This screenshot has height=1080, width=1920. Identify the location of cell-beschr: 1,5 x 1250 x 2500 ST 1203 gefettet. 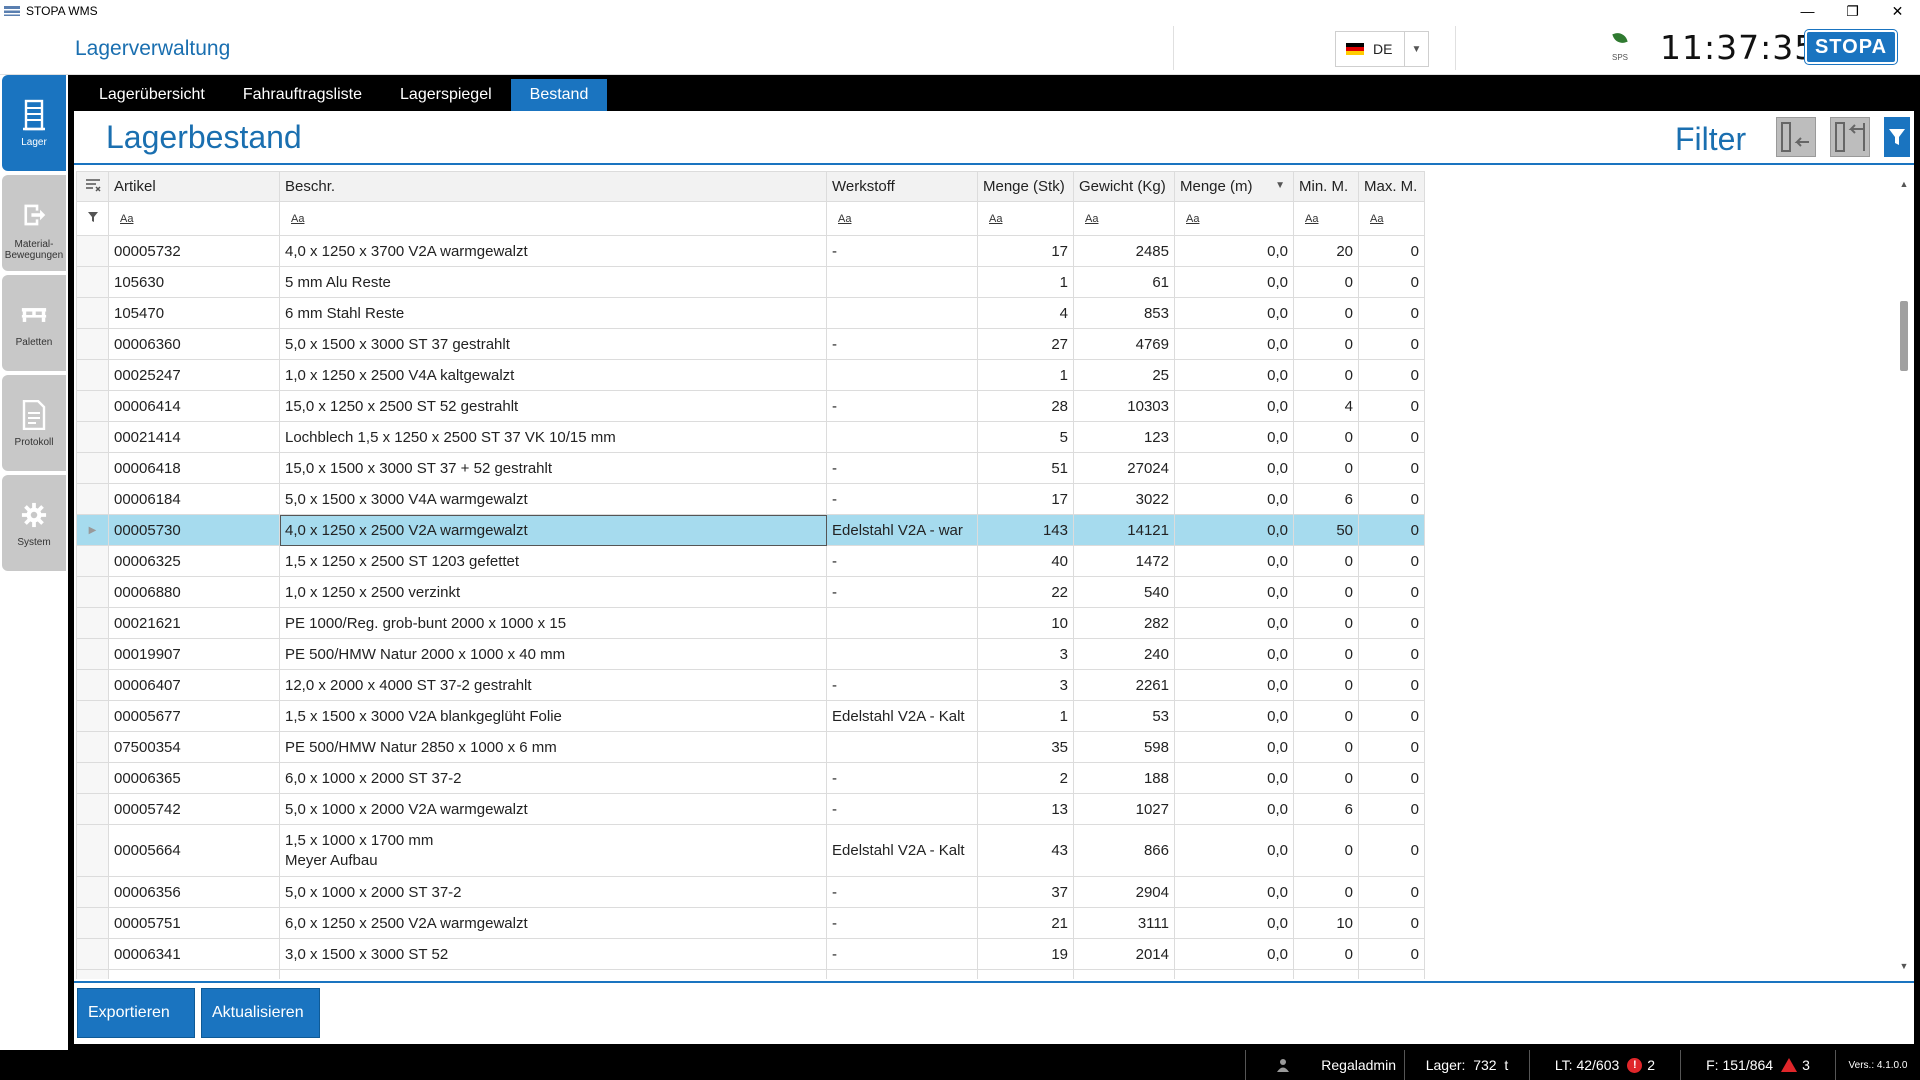
(553, 561).